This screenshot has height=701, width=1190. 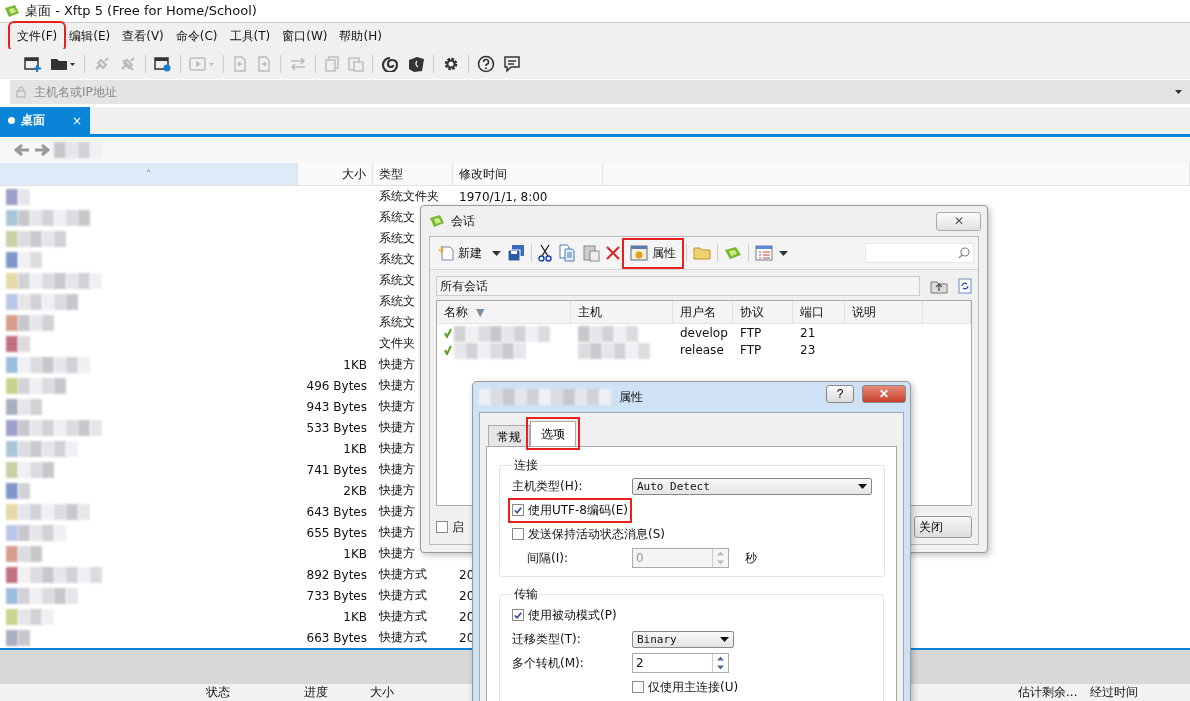 I want to click on table-cell: 655 Bytes, so click(x=336, y=532).